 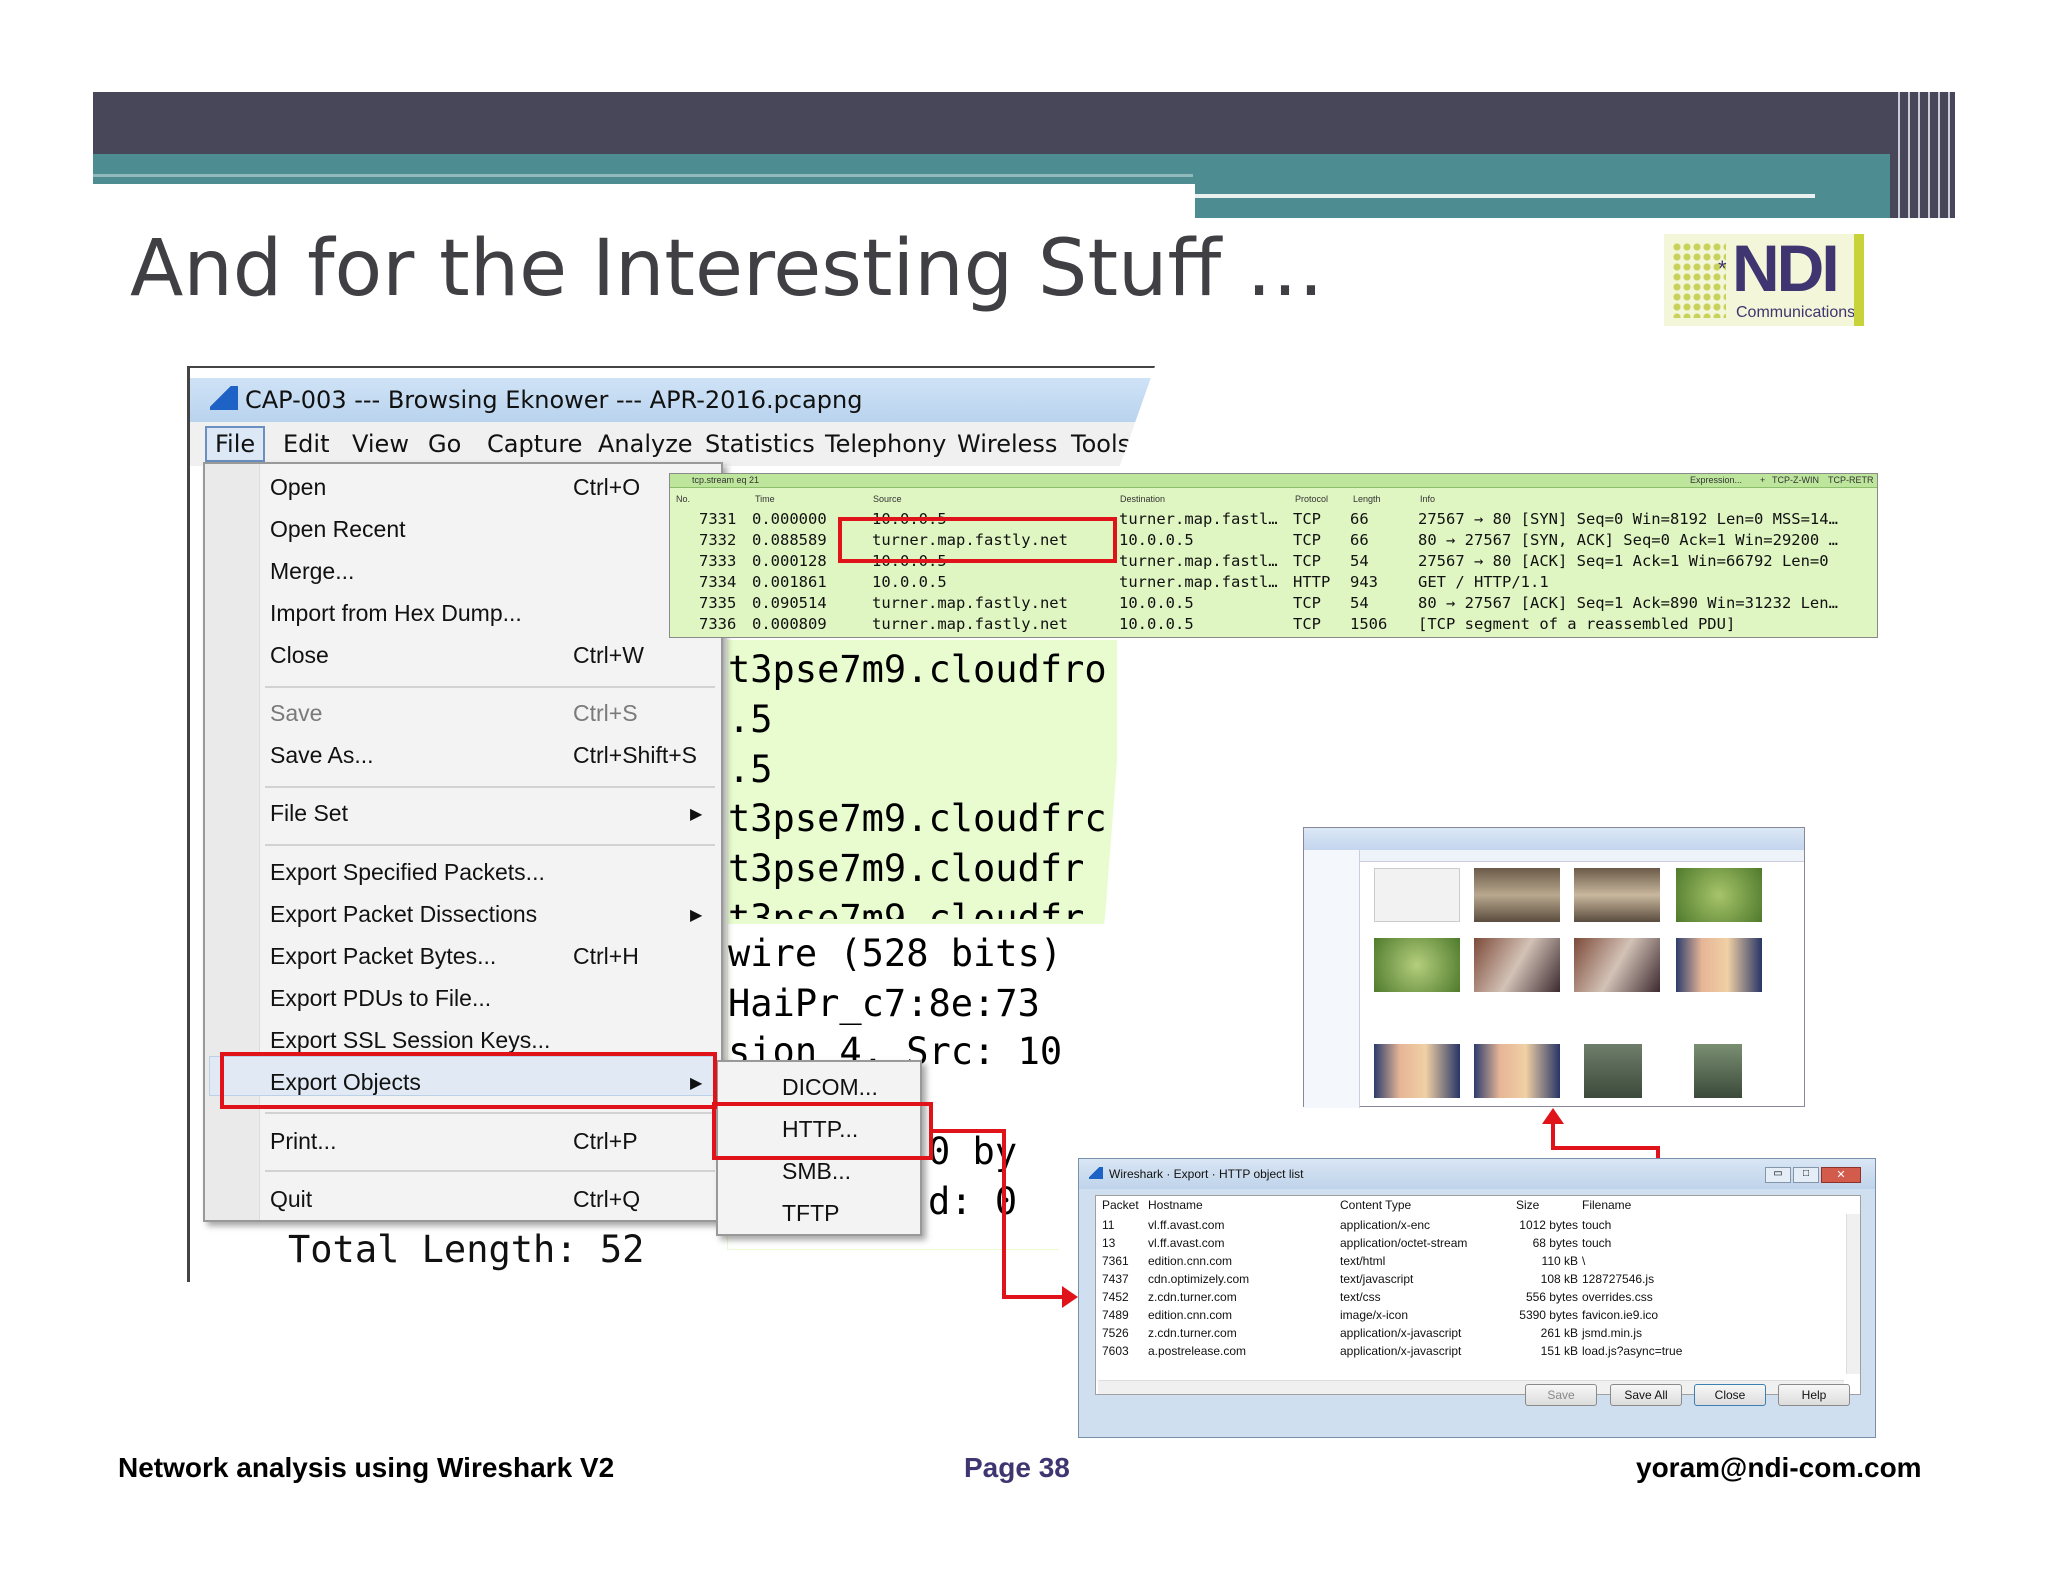 What do you see at coordinates (635, 755) in the screenshot?
I see `shortcut-save-as: Ctrl+Shift+S` at bounding box center [635, 755].